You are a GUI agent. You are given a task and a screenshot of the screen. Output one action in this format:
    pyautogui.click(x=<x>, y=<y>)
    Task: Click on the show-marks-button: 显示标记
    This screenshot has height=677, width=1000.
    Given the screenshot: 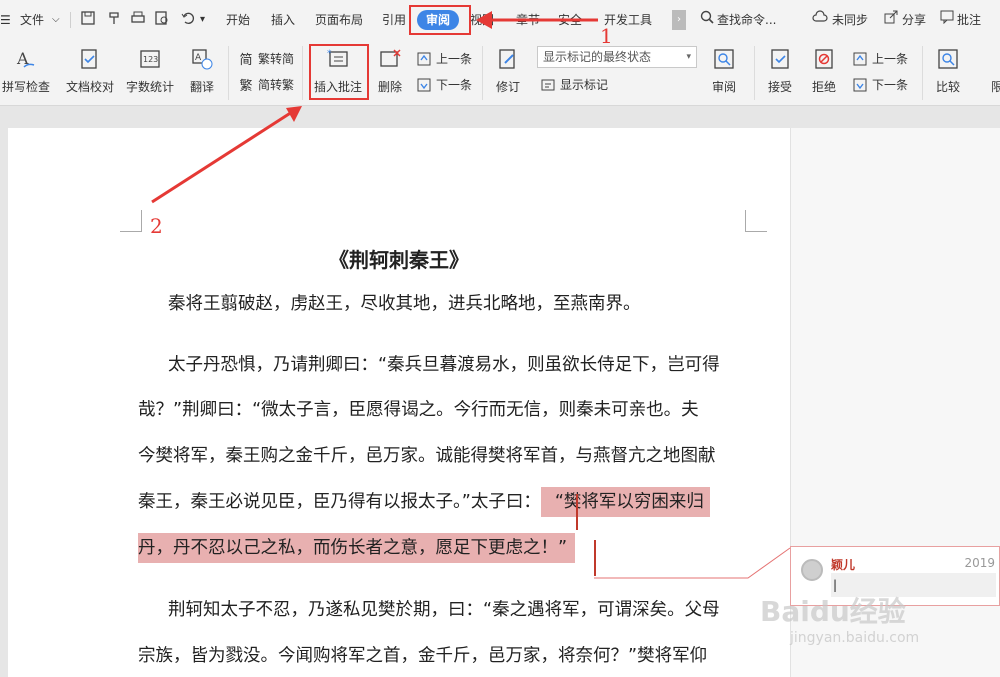 What is the action you would take?
    pyautogui.click(x=574, y=84)
    